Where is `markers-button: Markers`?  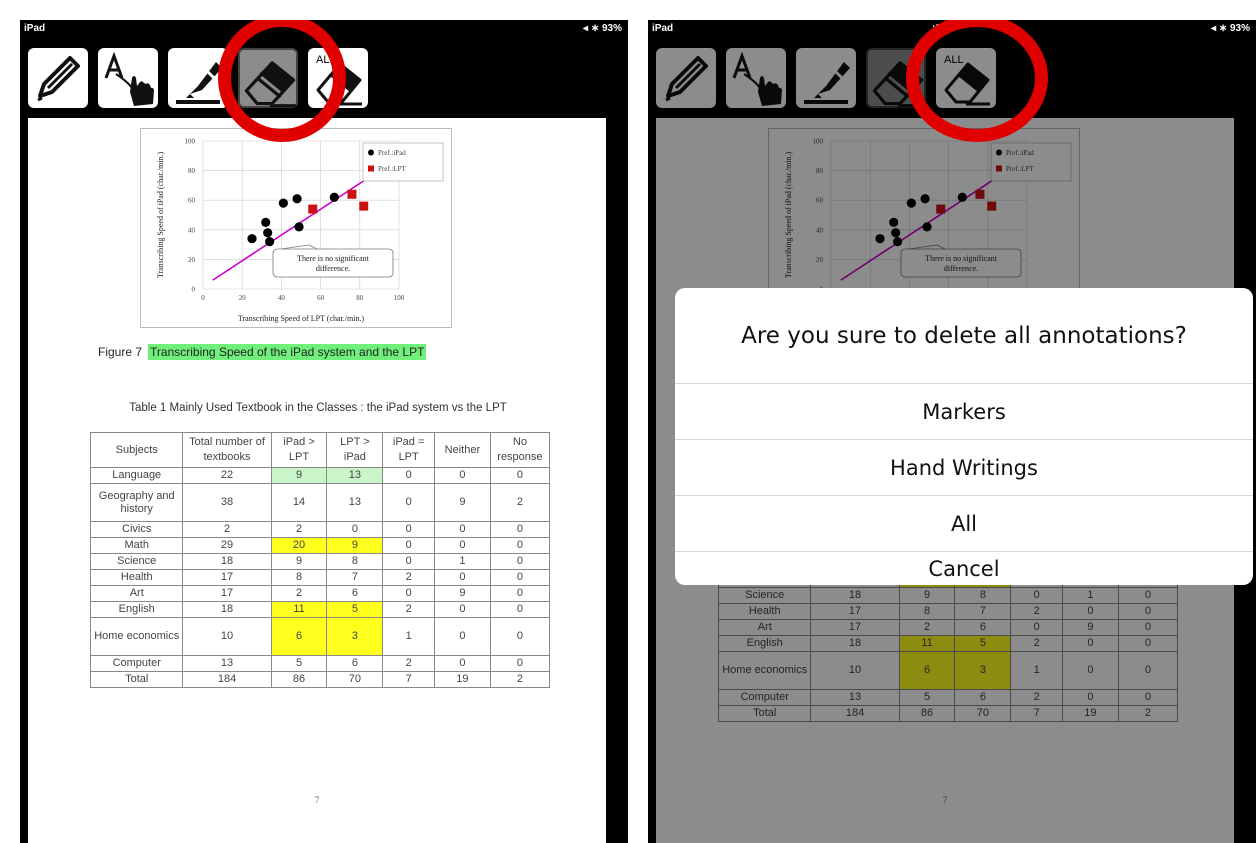
markers-button: Markers is located at coordinates (964, 412).